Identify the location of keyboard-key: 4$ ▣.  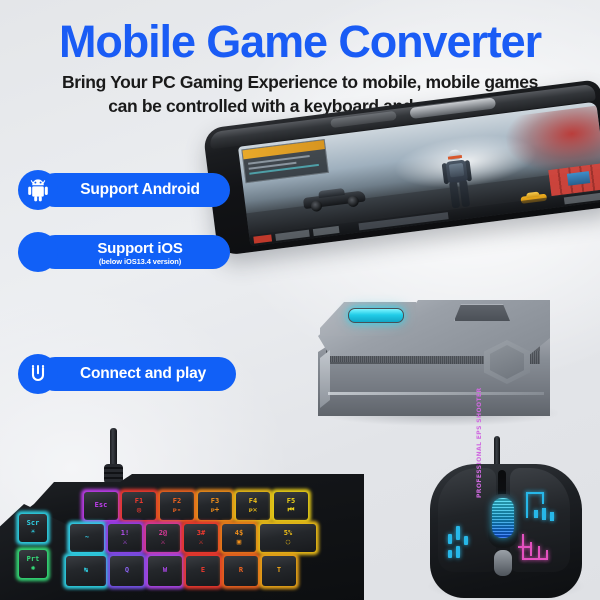
(239, 538).